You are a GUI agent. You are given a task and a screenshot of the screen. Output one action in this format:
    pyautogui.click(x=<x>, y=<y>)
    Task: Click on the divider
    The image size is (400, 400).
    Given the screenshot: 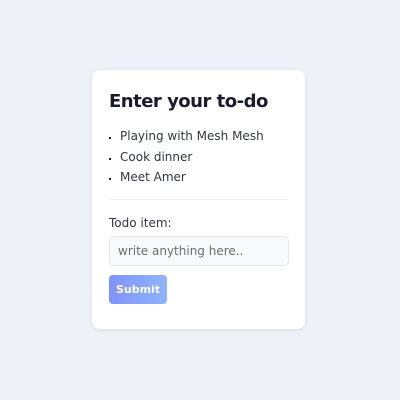 What is the action you would take?
    pyautogui.click(x=198, y=199)
    